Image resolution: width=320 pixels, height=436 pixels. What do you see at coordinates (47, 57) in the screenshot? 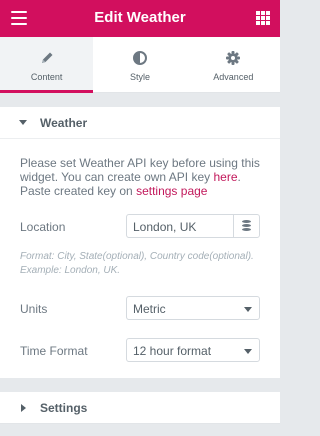
I see `pencil-icon` at bounding box center [47, 57].